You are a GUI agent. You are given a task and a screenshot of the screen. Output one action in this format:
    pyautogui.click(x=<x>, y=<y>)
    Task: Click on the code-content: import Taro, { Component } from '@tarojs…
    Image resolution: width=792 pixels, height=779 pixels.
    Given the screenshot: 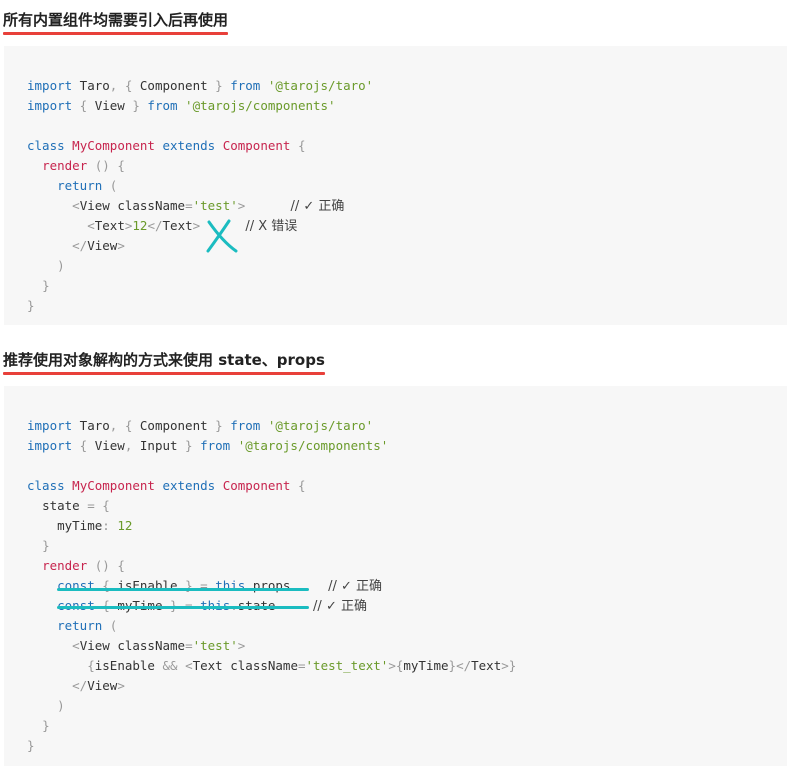 What is the action you would take?
    pyautogui.click(x=200, y=195)
    